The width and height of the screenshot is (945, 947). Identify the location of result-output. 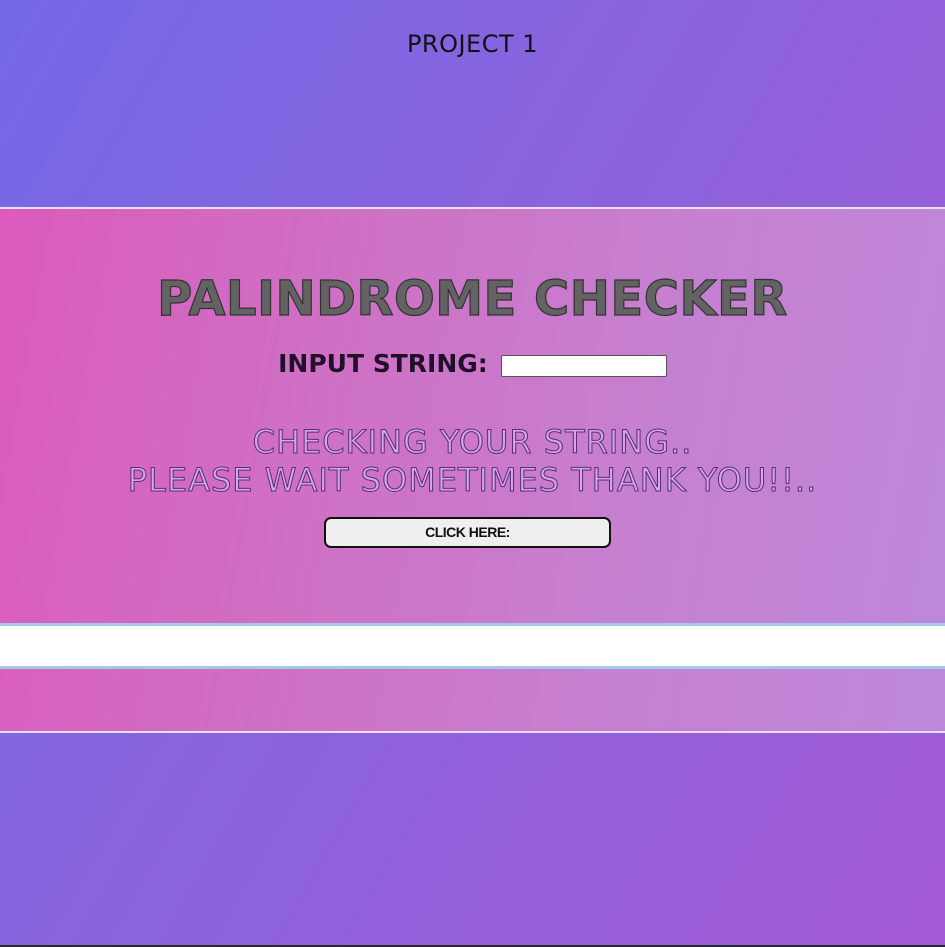
(472, 646).